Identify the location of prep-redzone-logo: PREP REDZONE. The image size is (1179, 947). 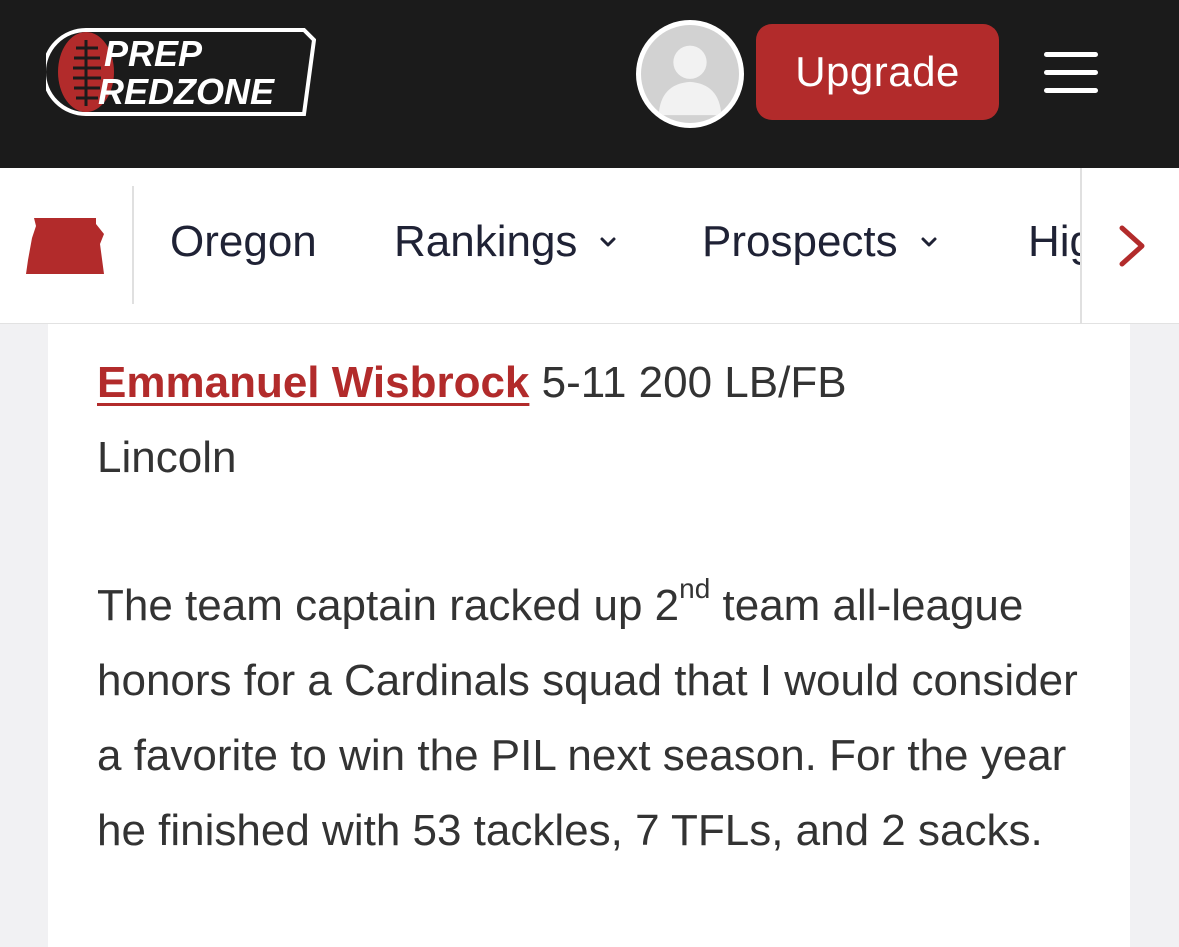
(181, 72).